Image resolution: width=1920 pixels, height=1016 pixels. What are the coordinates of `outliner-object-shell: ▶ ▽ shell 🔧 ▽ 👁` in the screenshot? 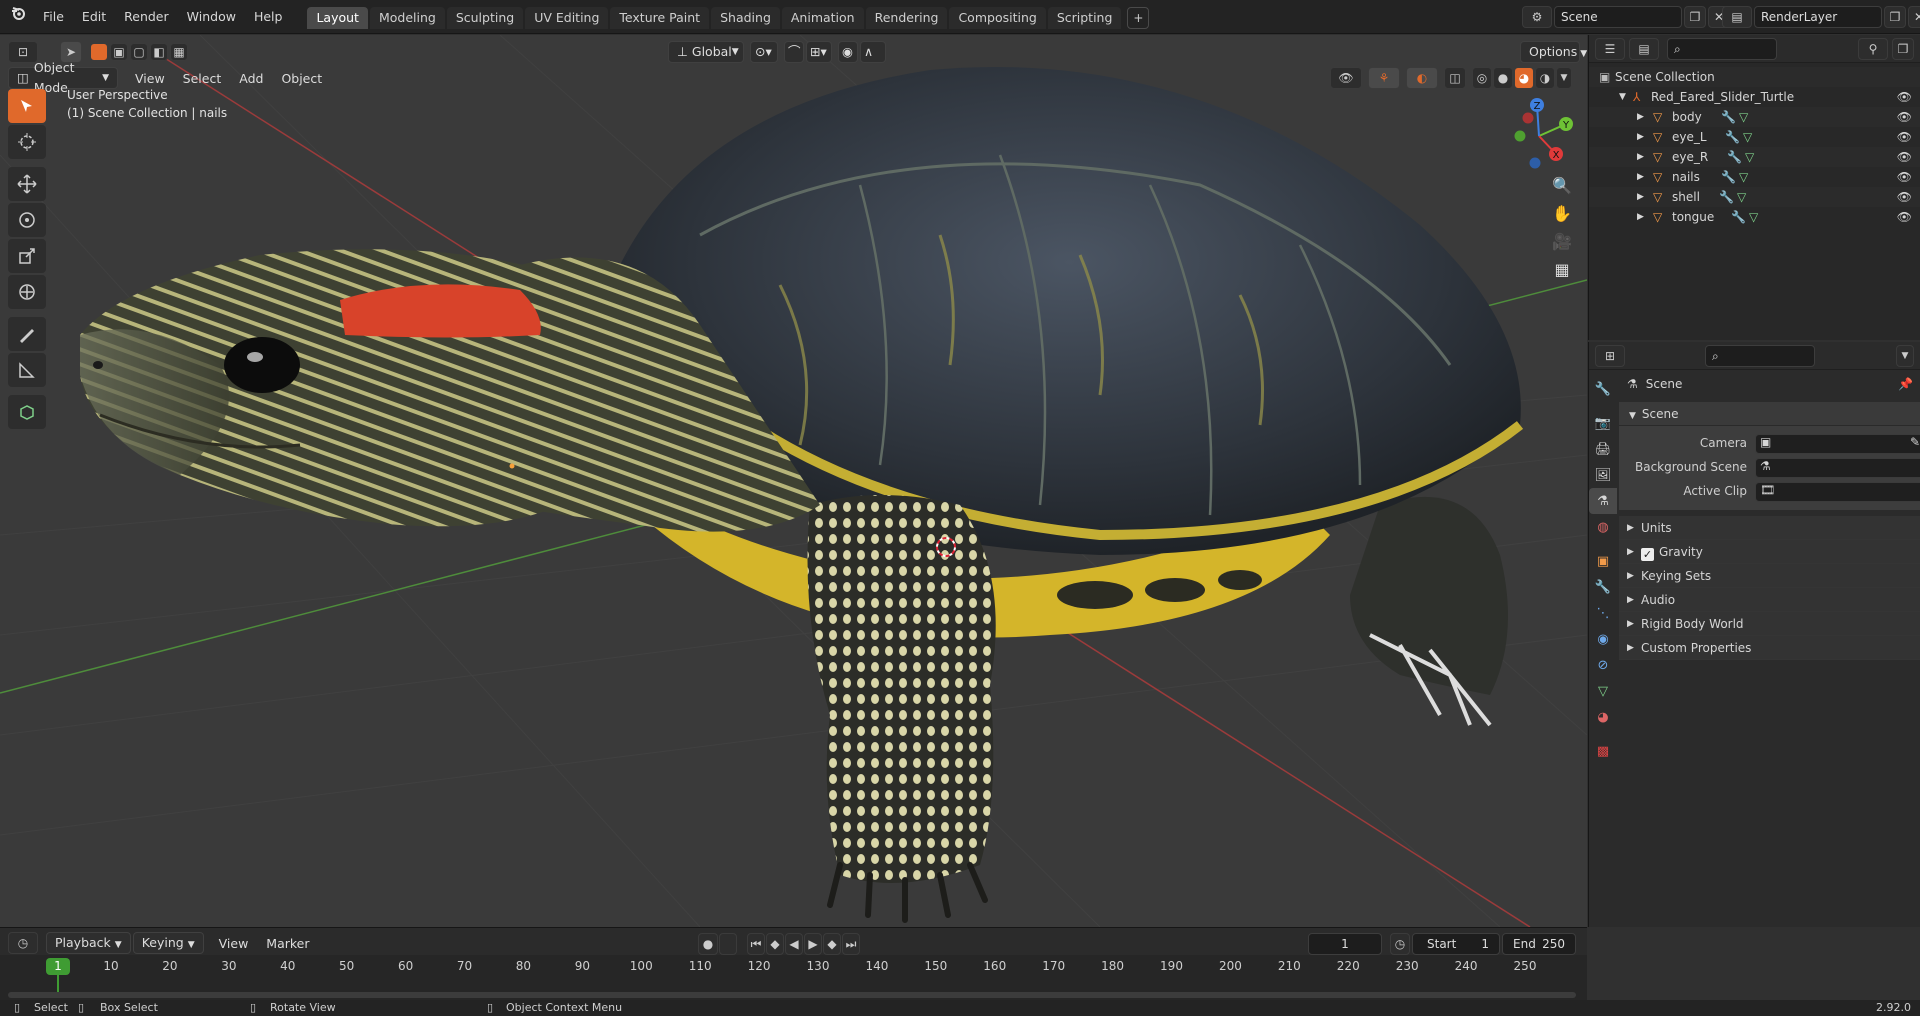 It's located at (1754, 197).